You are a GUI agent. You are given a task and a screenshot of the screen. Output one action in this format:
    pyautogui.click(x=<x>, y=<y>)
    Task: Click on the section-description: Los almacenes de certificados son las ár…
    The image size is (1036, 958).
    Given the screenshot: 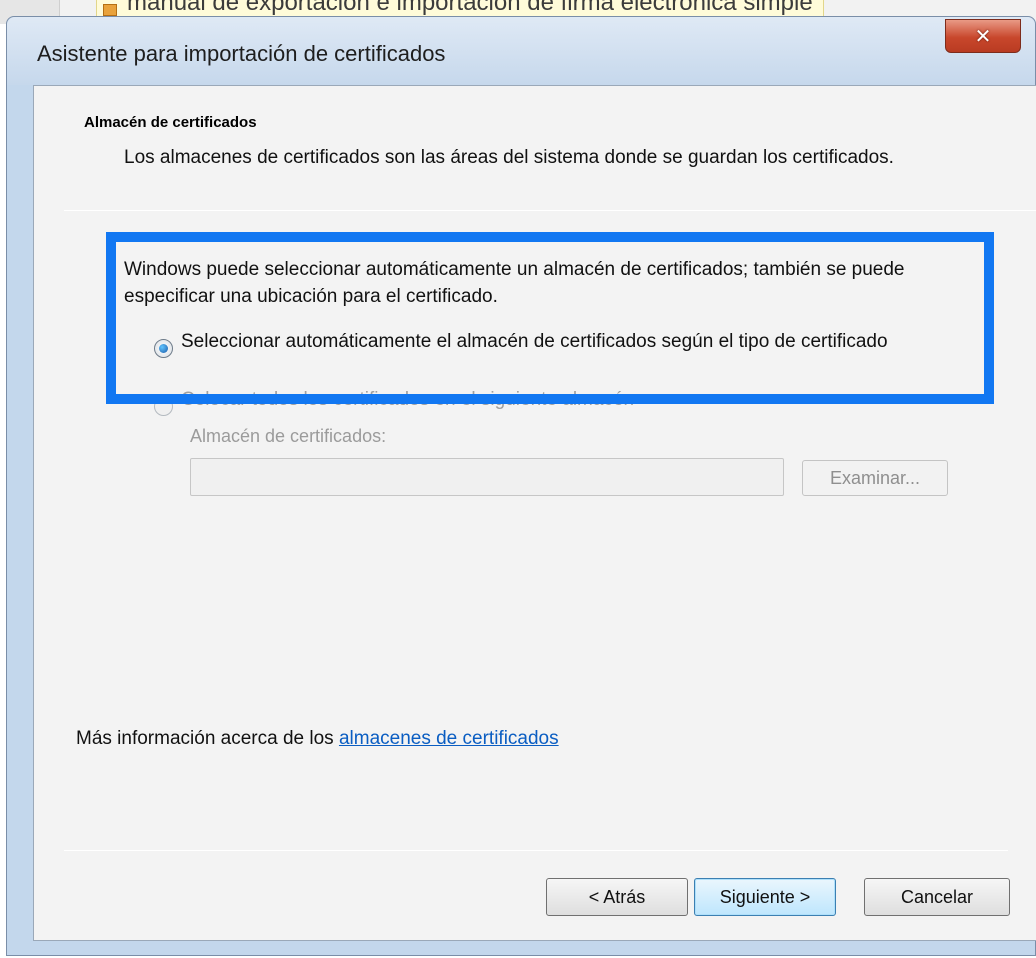 What is the action you would take?
    pyautogui.click(x=509, y=157)
    